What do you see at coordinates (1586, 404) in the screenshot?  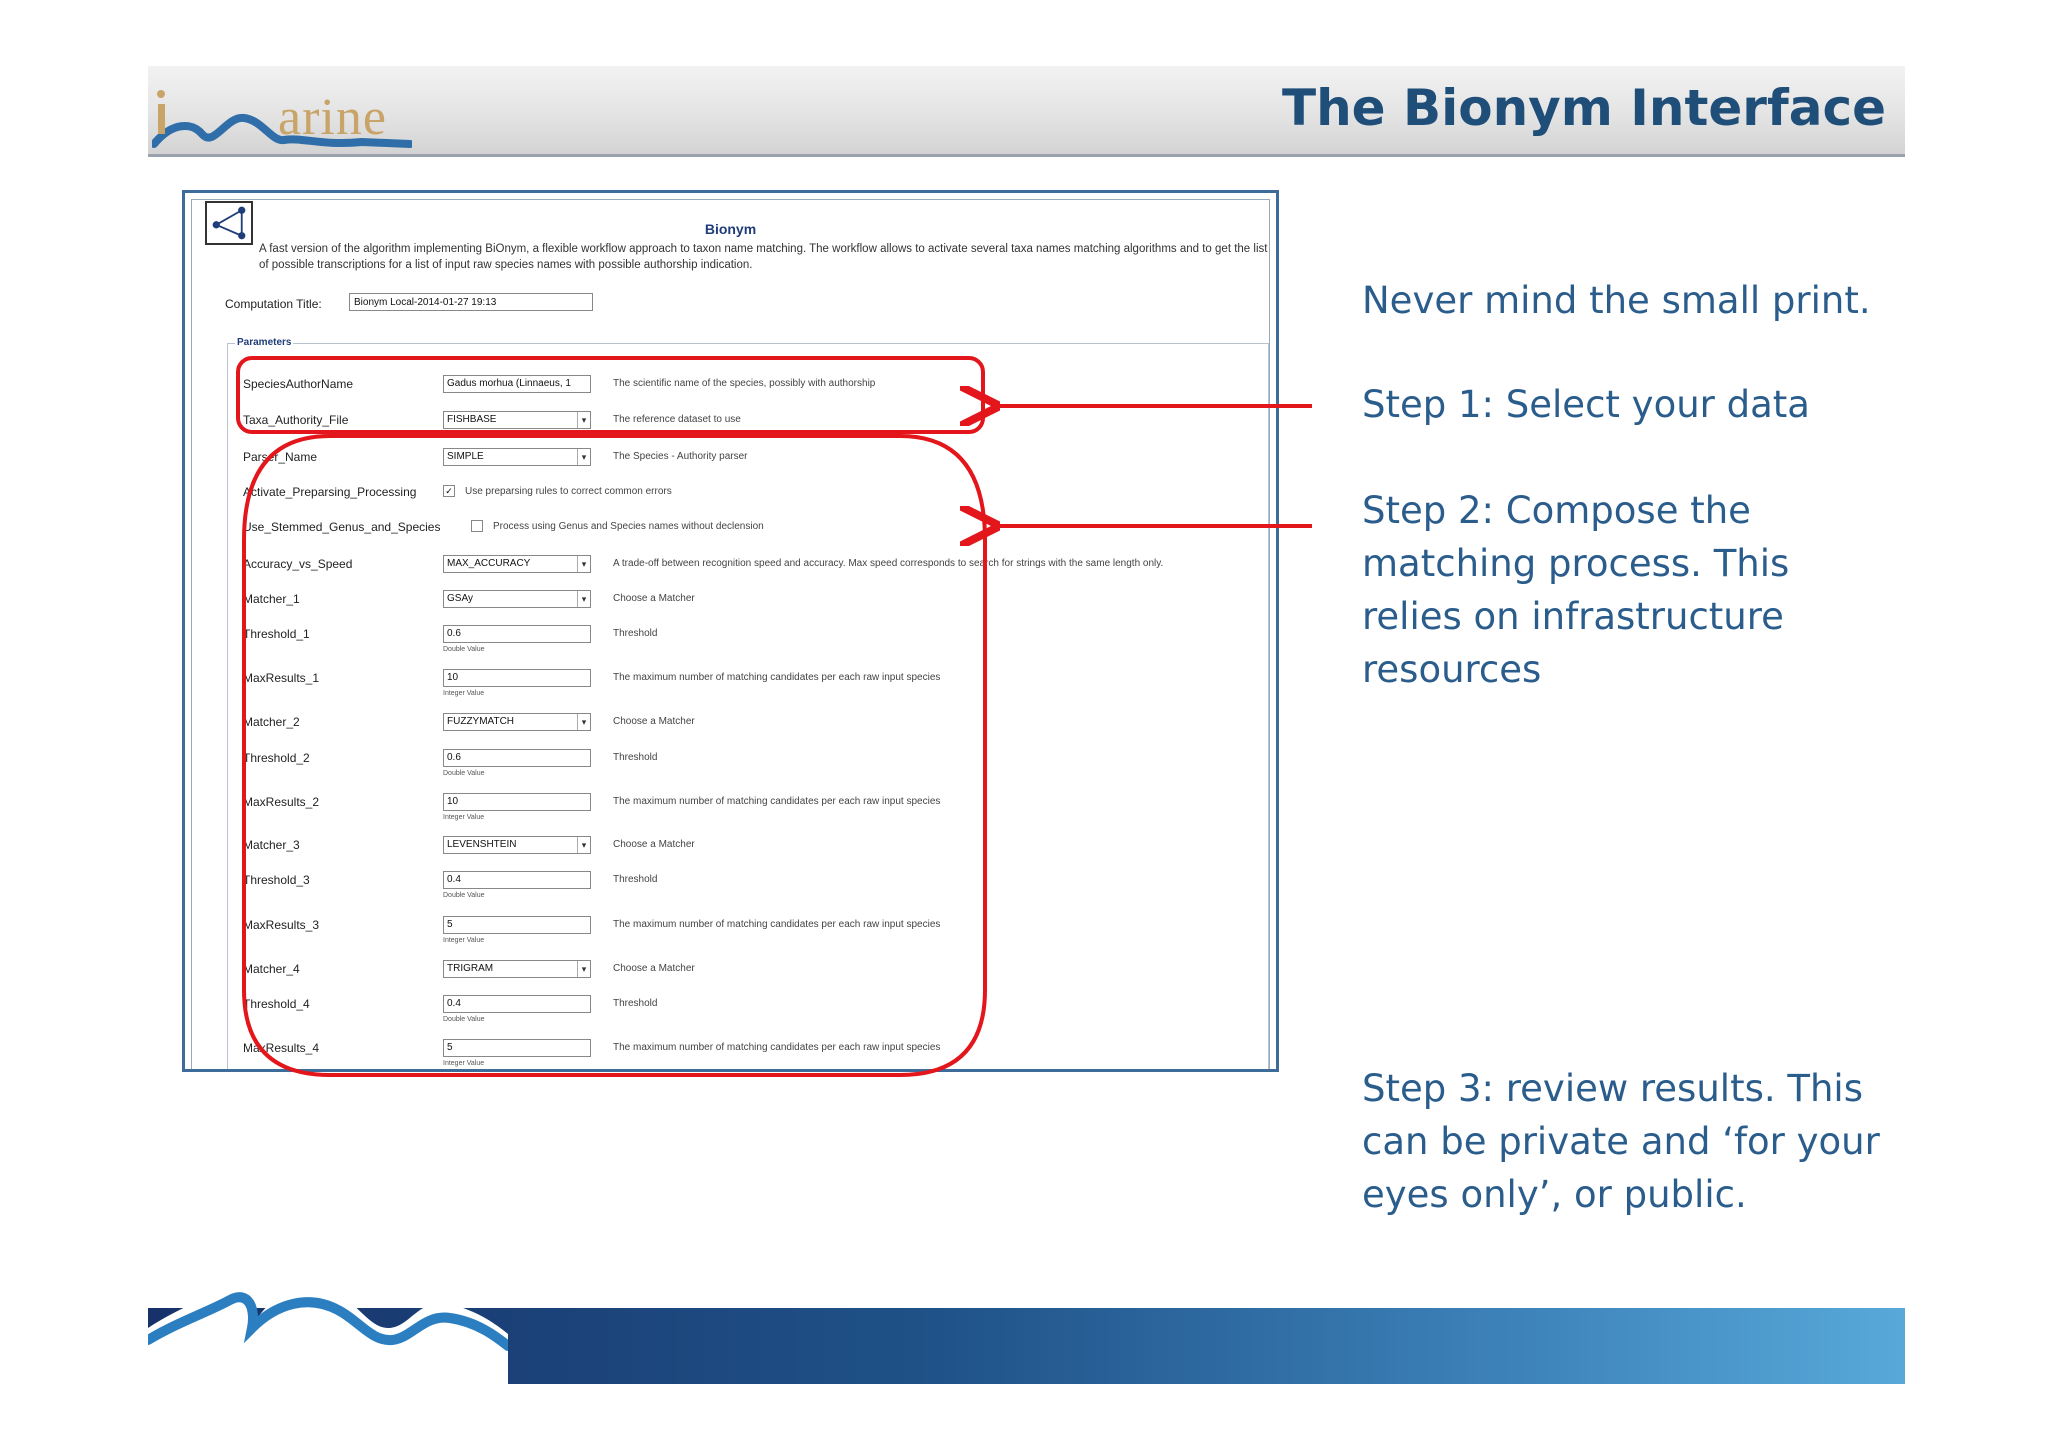 I see `note-step-1: Step 1: Select your data` at bounding box center [1586, 404].